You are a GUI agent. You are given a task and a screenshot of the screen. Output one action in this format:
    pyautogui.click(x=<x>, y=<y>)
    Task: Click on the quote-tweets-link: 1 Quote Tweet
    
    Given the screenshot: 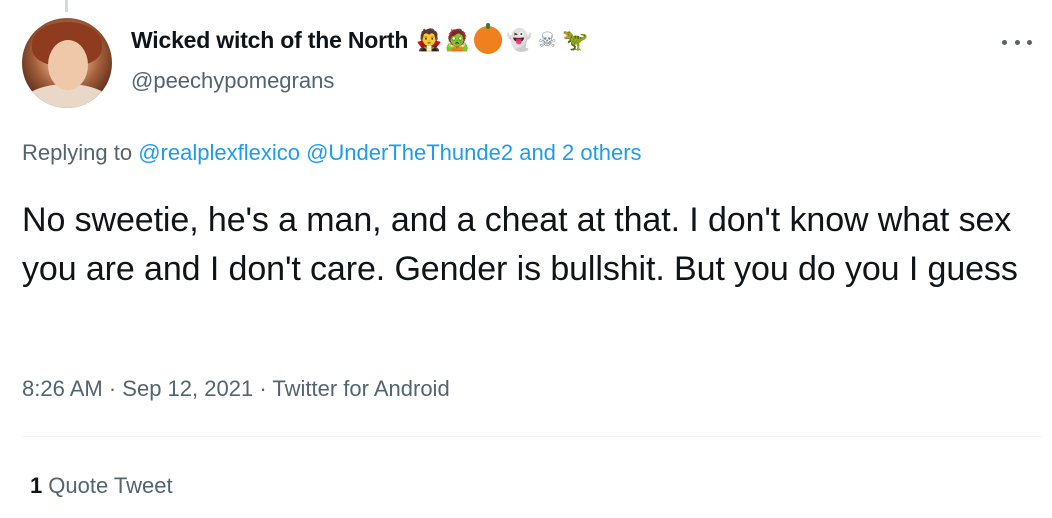 What is the action you would take?
    pyautogui.click(x=101, y=486)
    